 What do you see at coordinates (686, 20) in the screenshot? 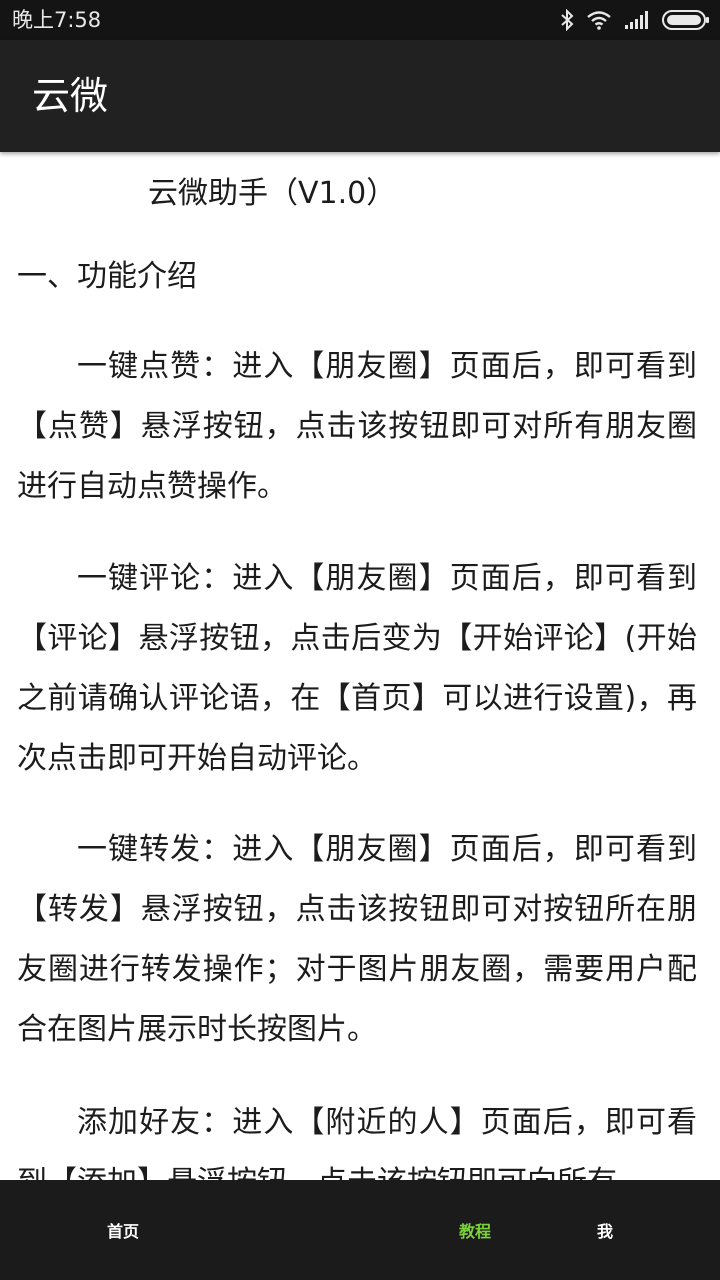
I see `battery-icon` at bounding box center [686, 20].